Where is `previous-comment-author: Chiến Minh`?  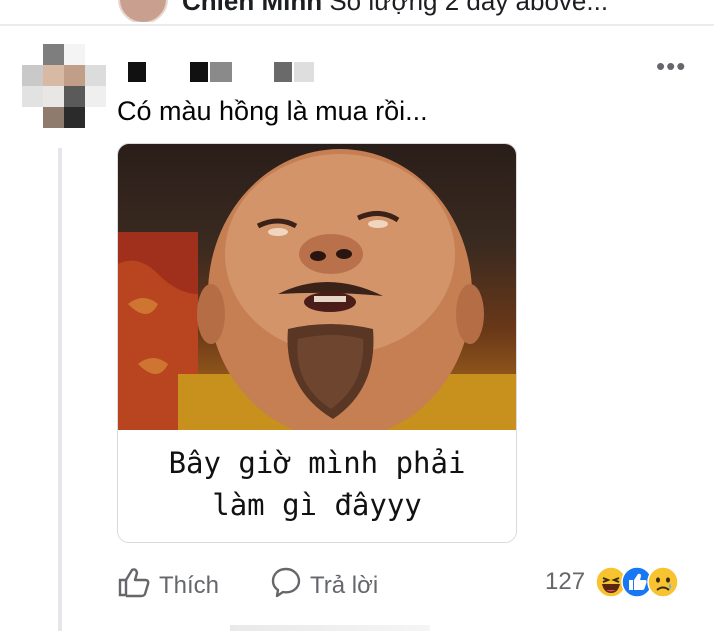 previous-comment-author: Chiến Minh is located at coordinates (252, 8).